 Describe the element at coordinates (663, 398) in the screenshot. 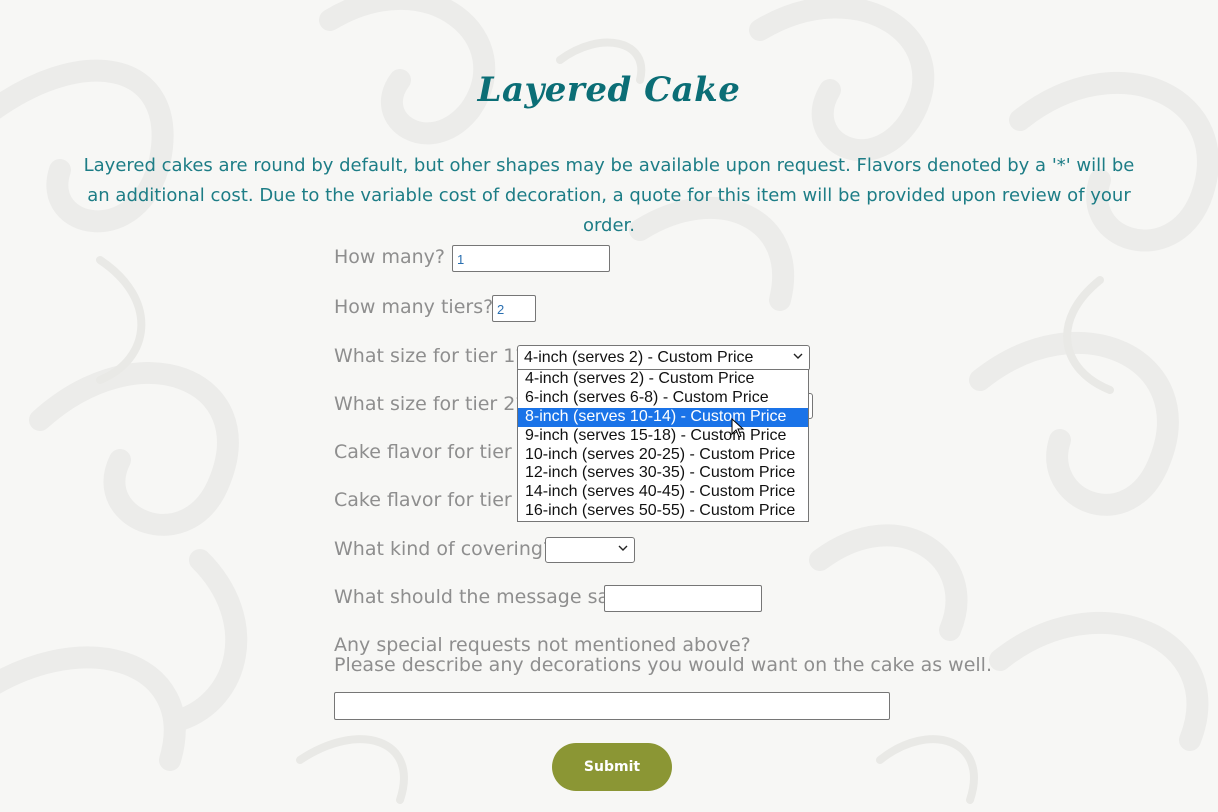

I see `size-option: 6-inch (serves 6-8) - Custom Price` at that location.